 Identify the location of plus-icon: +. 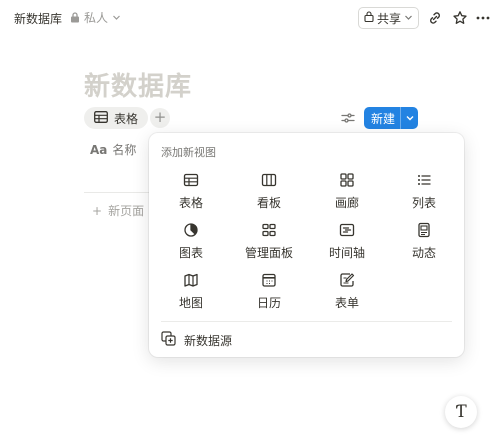
(97, 210).